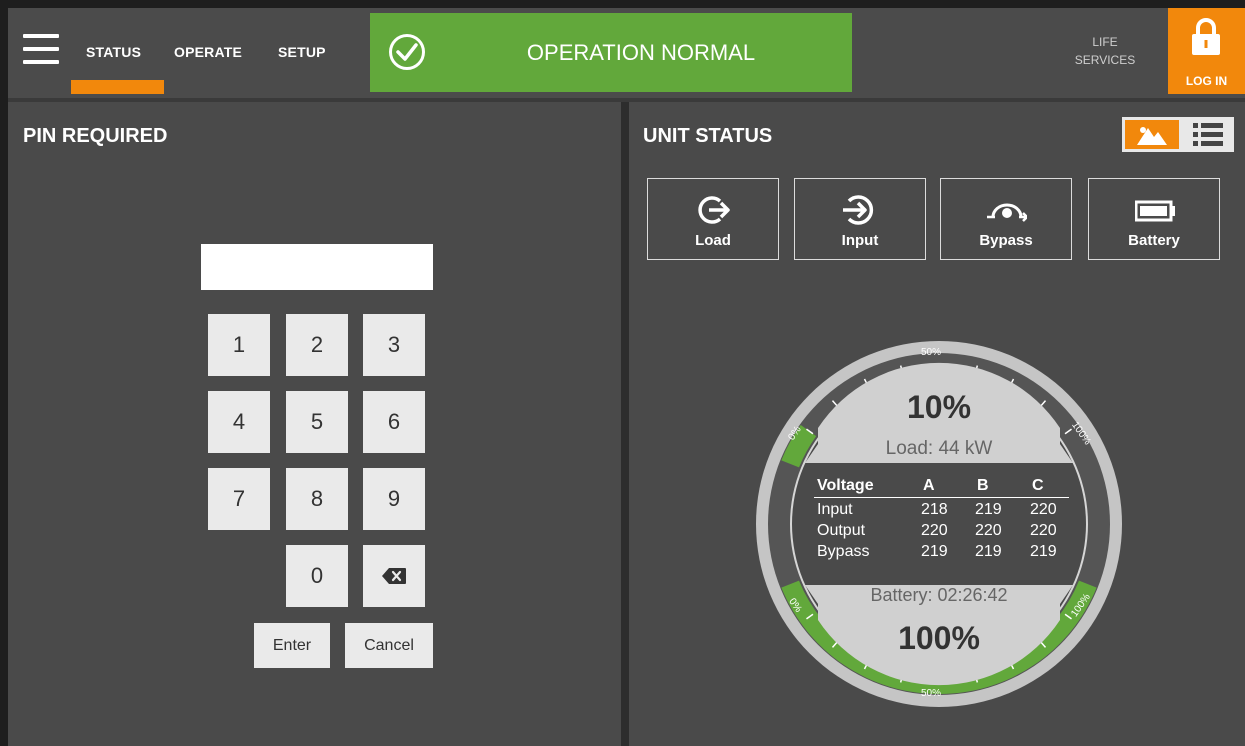 The height and width of the screenshot is (746, 1245). Describe the element at coordinates (939, 407) in the screenshot. I see `load-percent: 10%` at that location.